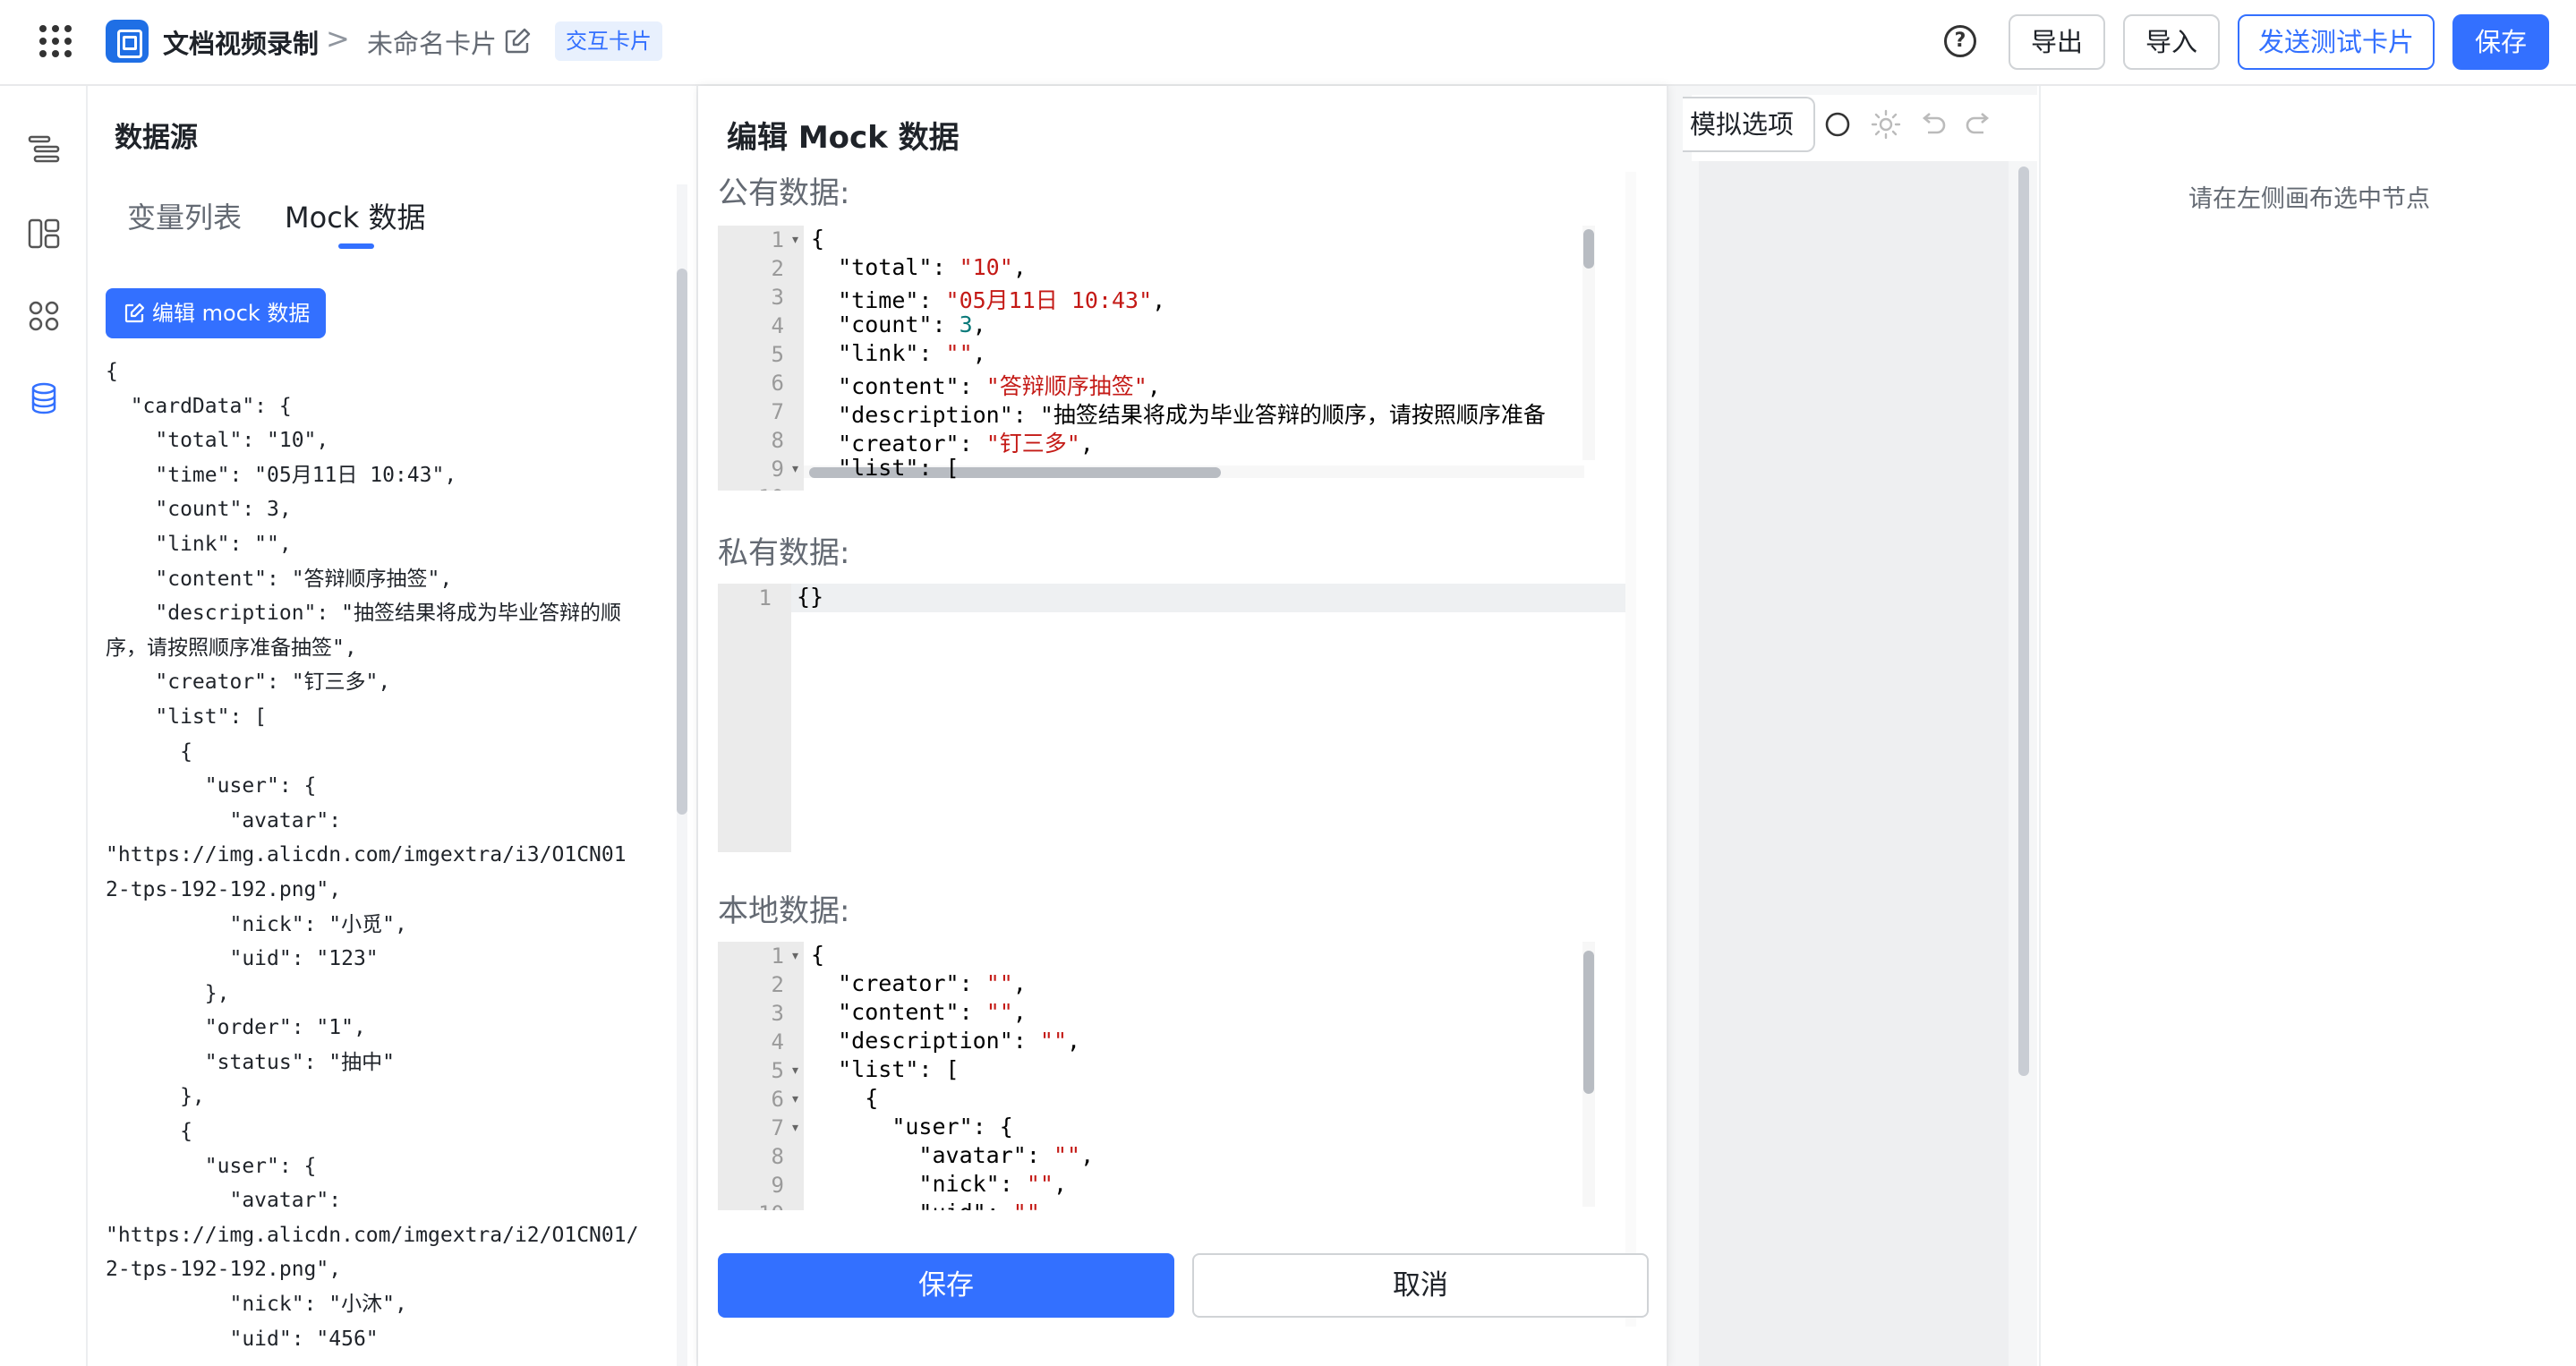 The height and width of the screenshot is (1366, 2576). Describe the element at coordinates (777, 1099) in the screenshot. I see `line-number: 6` at that location.